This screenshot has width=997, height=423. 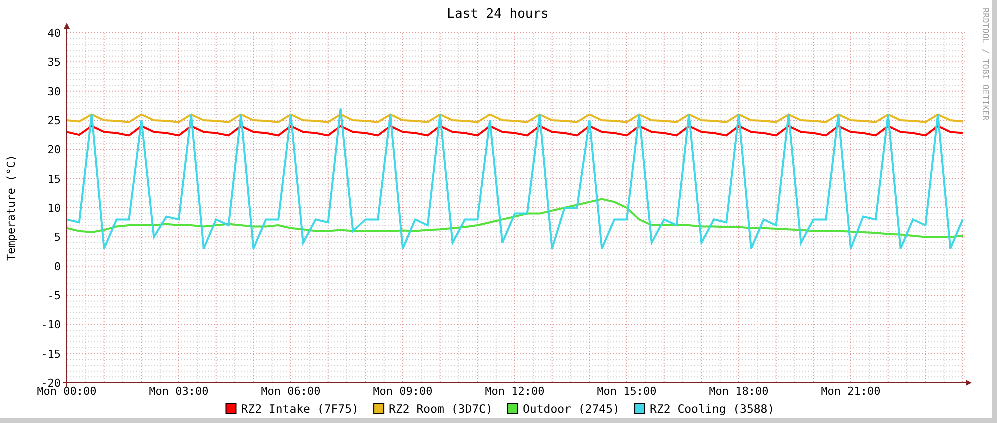 I want to click on axis-label: Mon 03:00, so click(x=179, y=391).